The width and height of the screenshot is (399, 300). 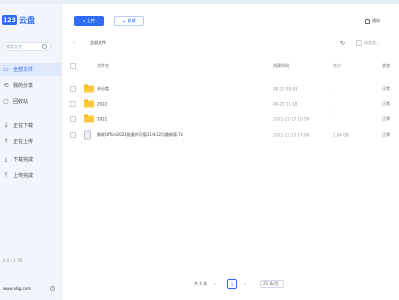 What do you see at coordinates (281, 66) in the screenshot?
I see `header-date: 创建时间` at bounding box center [281, 66].